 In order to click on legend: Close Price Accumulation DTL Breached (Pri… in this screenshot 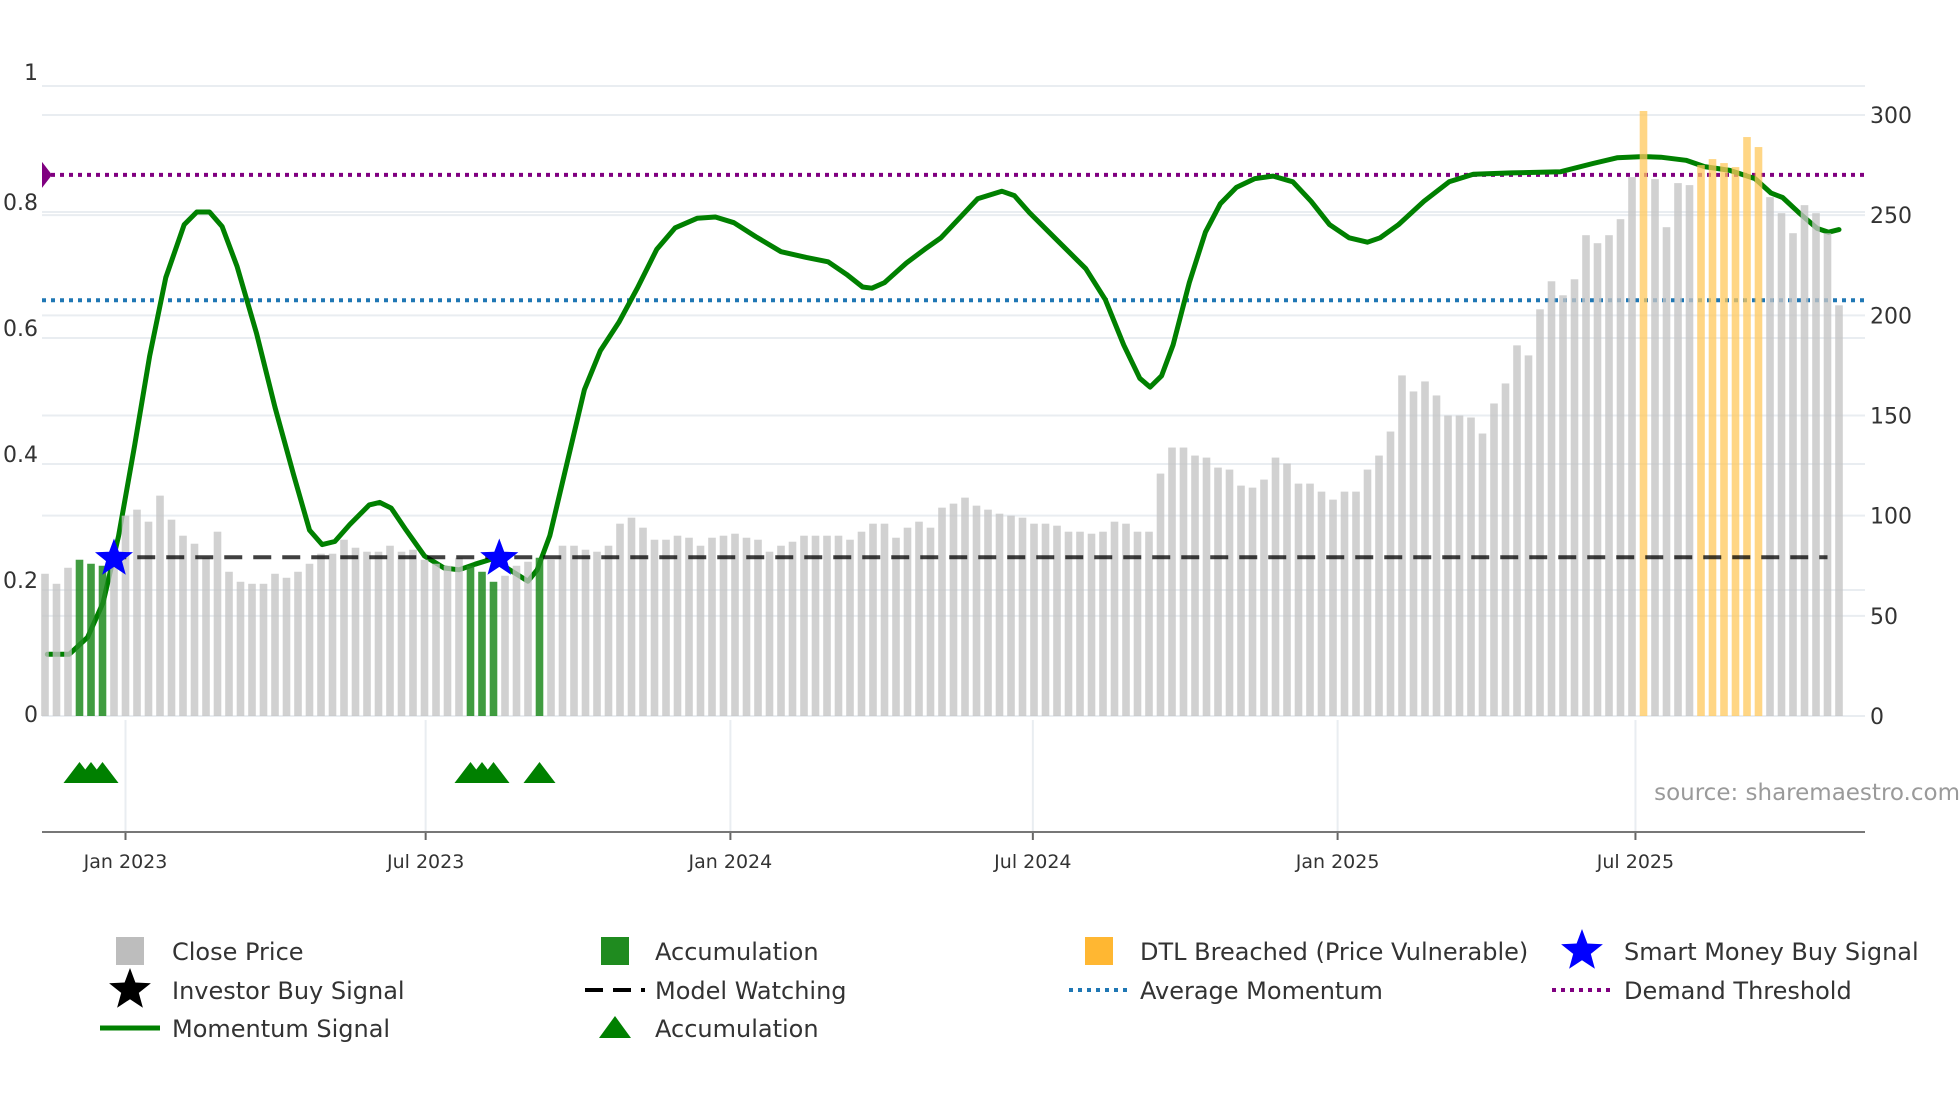, I will do `click(1009, 986)`.